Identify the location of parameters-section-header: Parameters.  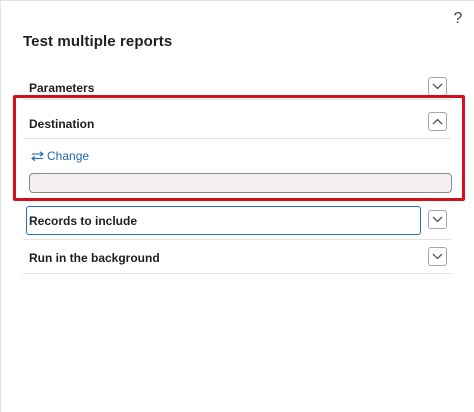
(61, 88).